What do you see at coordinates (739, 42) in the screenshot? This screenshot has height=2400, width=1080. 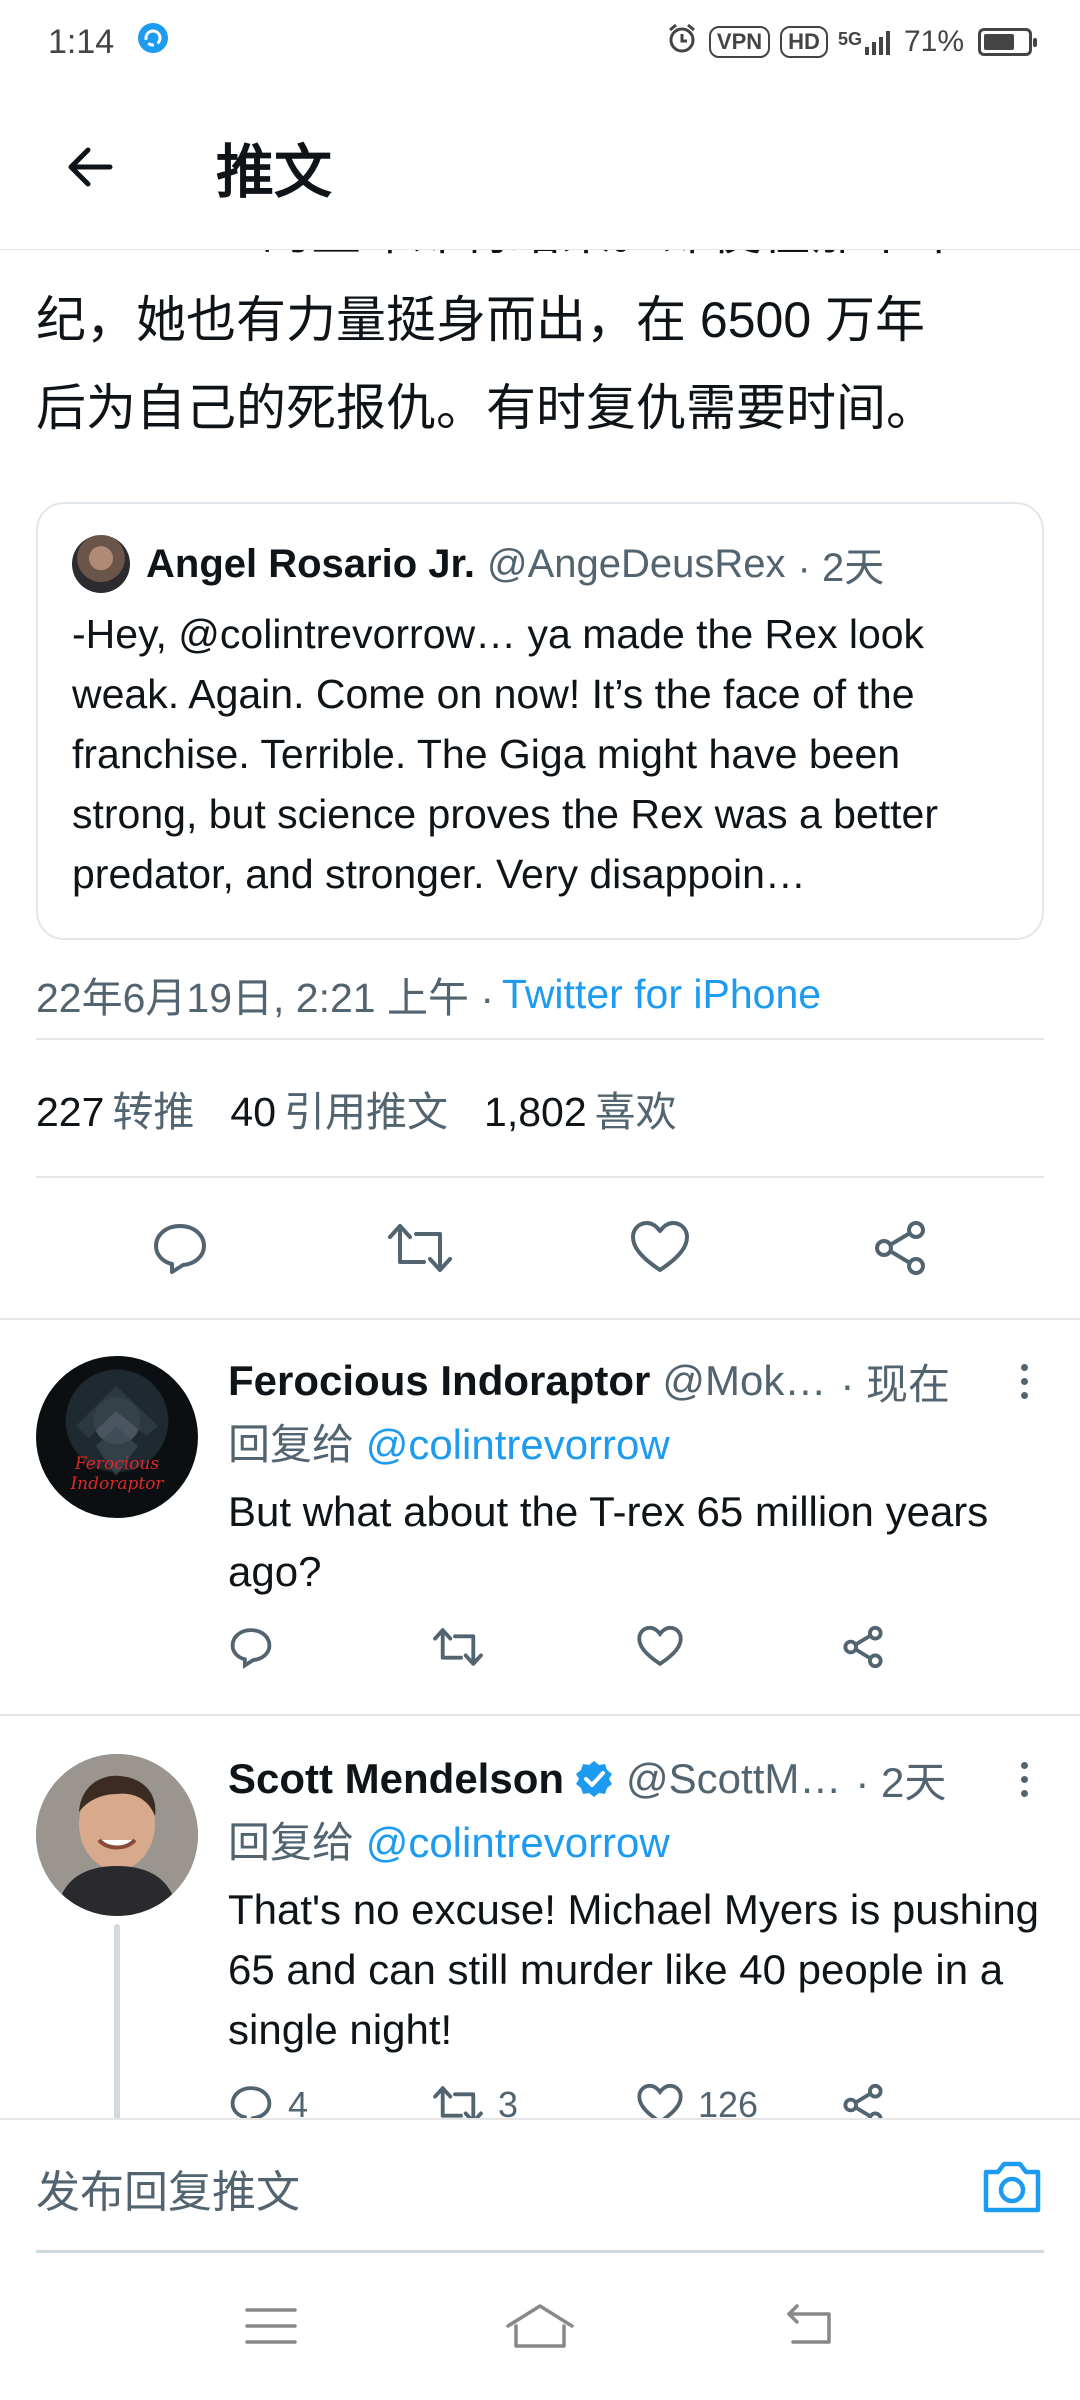 I see `vpn-badge: VPN` at bounding box center [739, 42].